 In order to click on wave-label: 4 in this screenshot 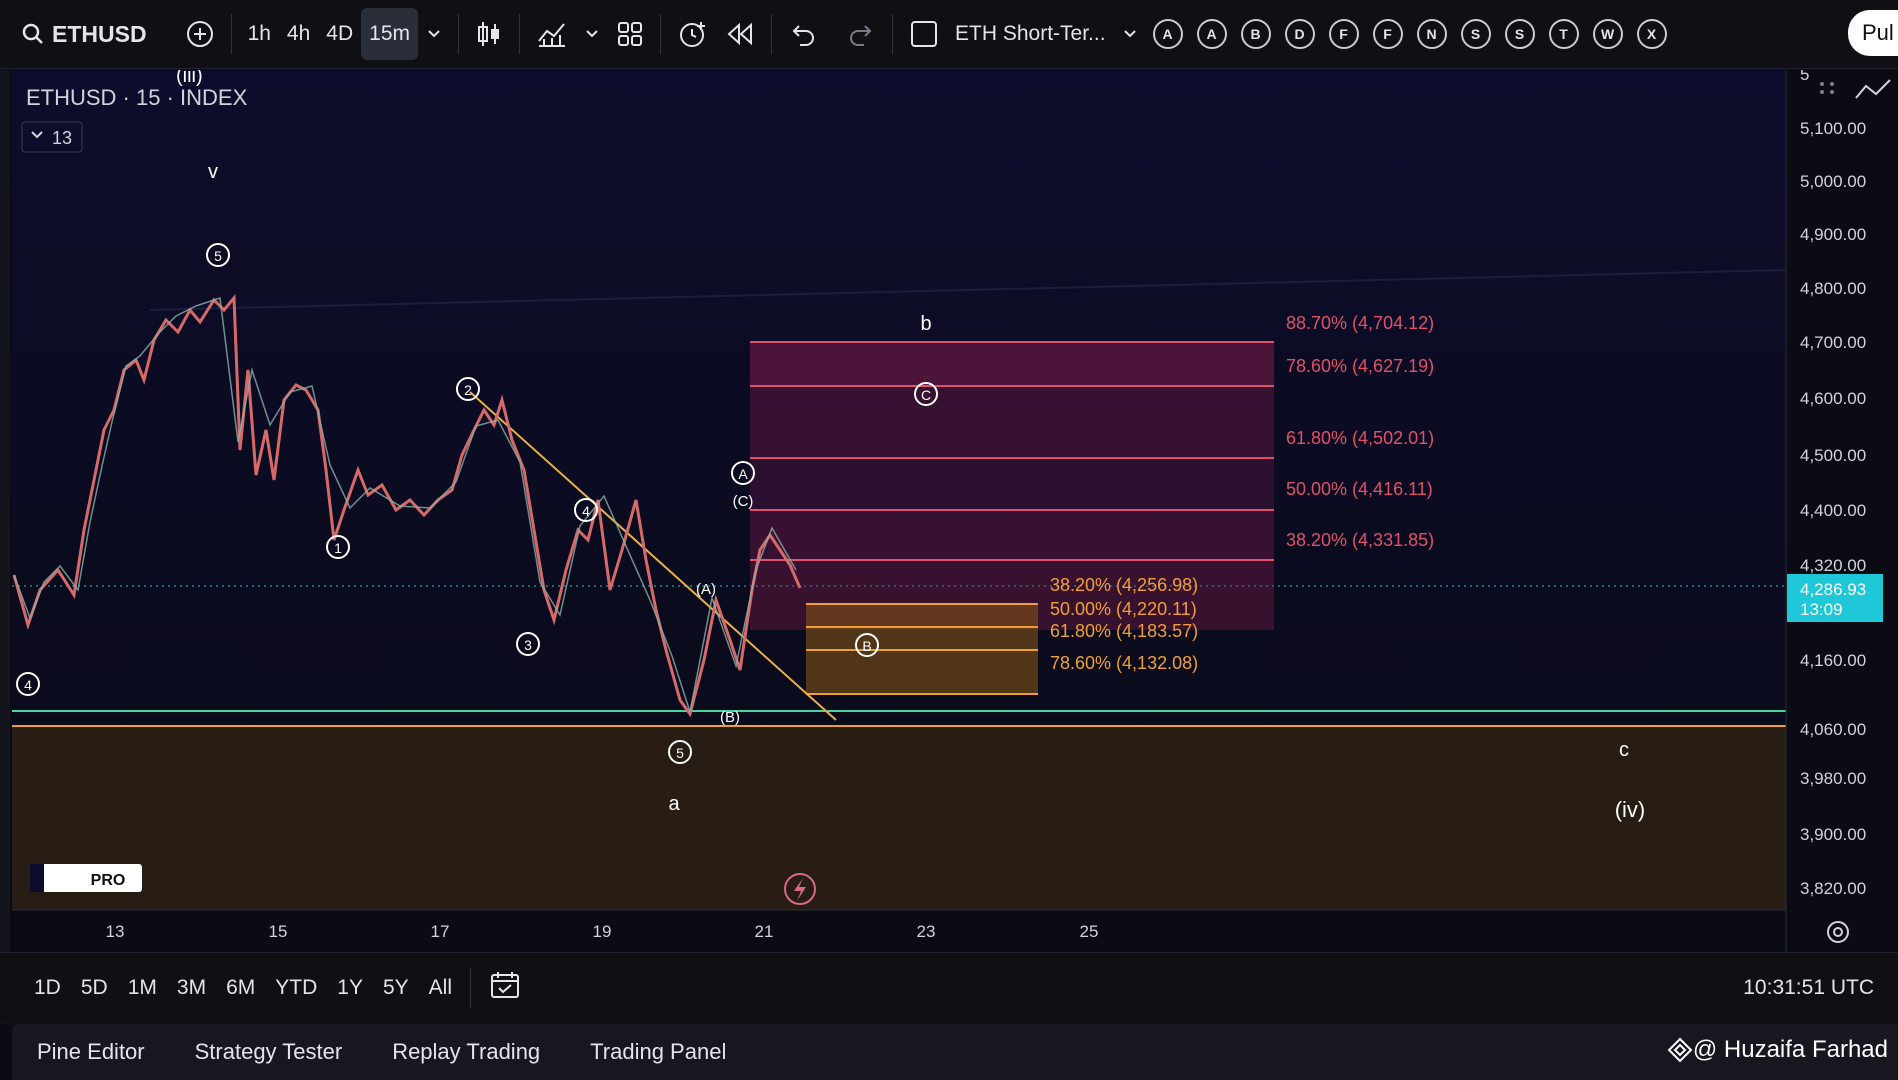, I will do `click(28, 685)`.